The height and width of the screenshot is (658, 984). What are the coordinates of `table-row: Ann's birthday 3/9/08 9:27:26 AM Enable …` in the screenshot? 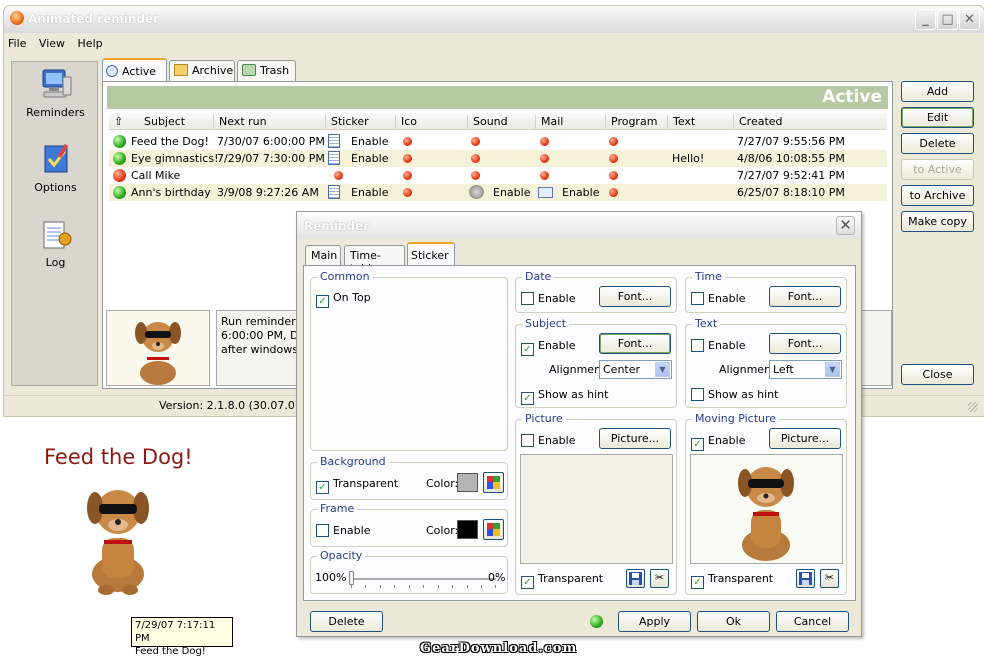 It's located at (498, 192).